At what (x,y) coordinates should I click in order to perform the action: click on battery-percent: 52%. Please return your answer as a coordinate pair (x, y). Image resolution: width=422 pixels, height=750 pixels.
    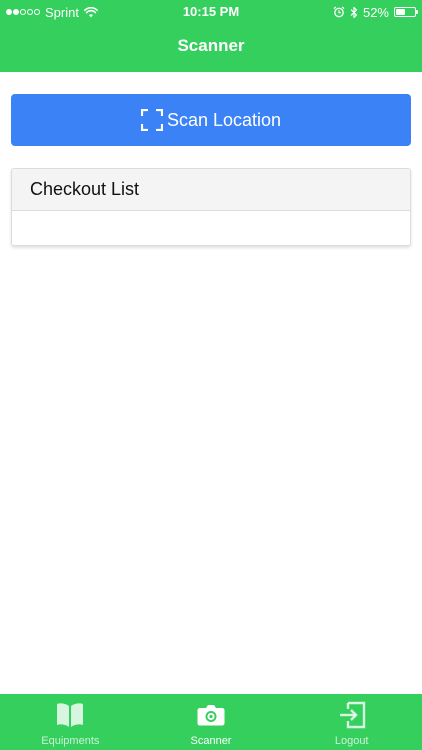
    Looking at the image, I should click on (375, 12).